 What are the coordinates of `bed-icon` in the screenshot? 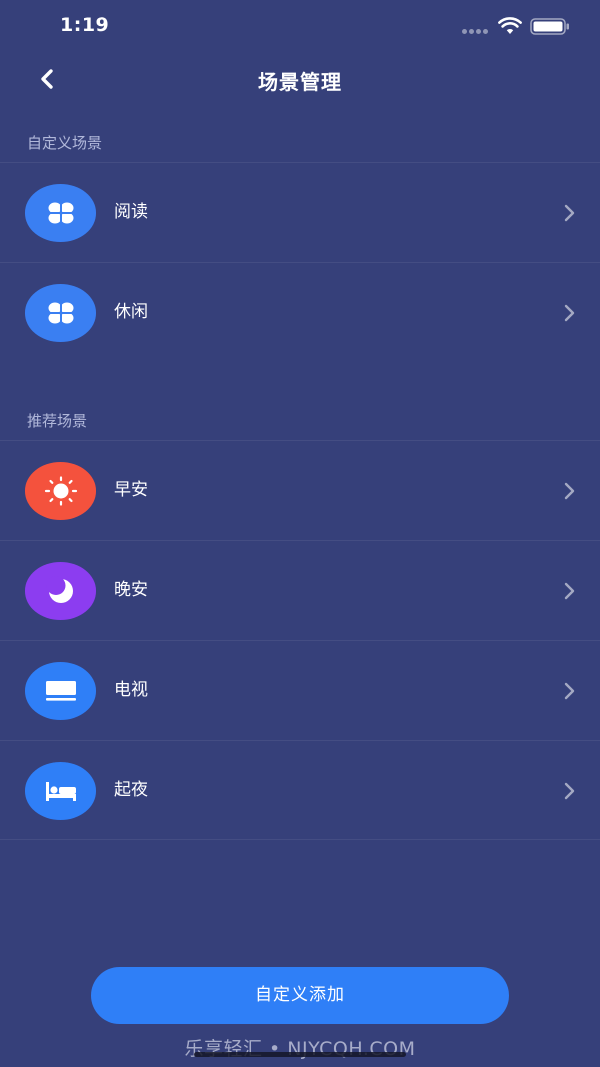 It's located at (60, 791).